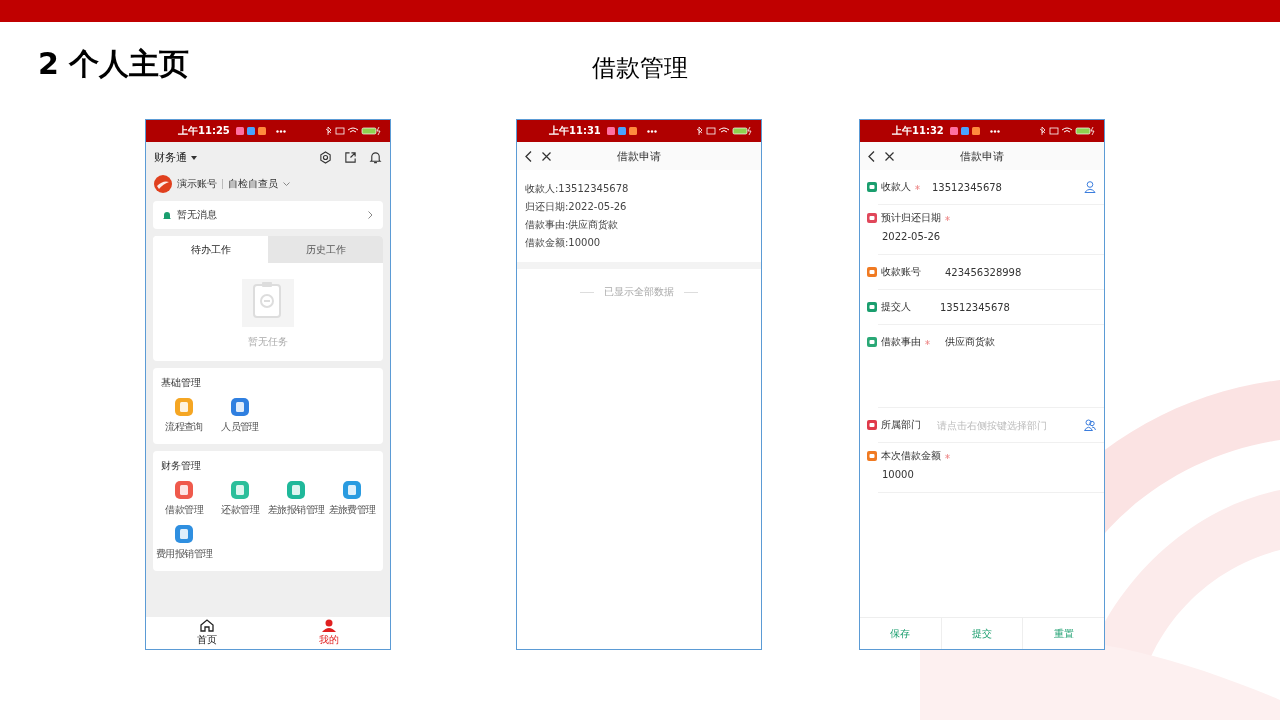  What do you see at coordinates (325, 157) in the screenshot?
I see `settings-icon` at bounding box center [325, 157].